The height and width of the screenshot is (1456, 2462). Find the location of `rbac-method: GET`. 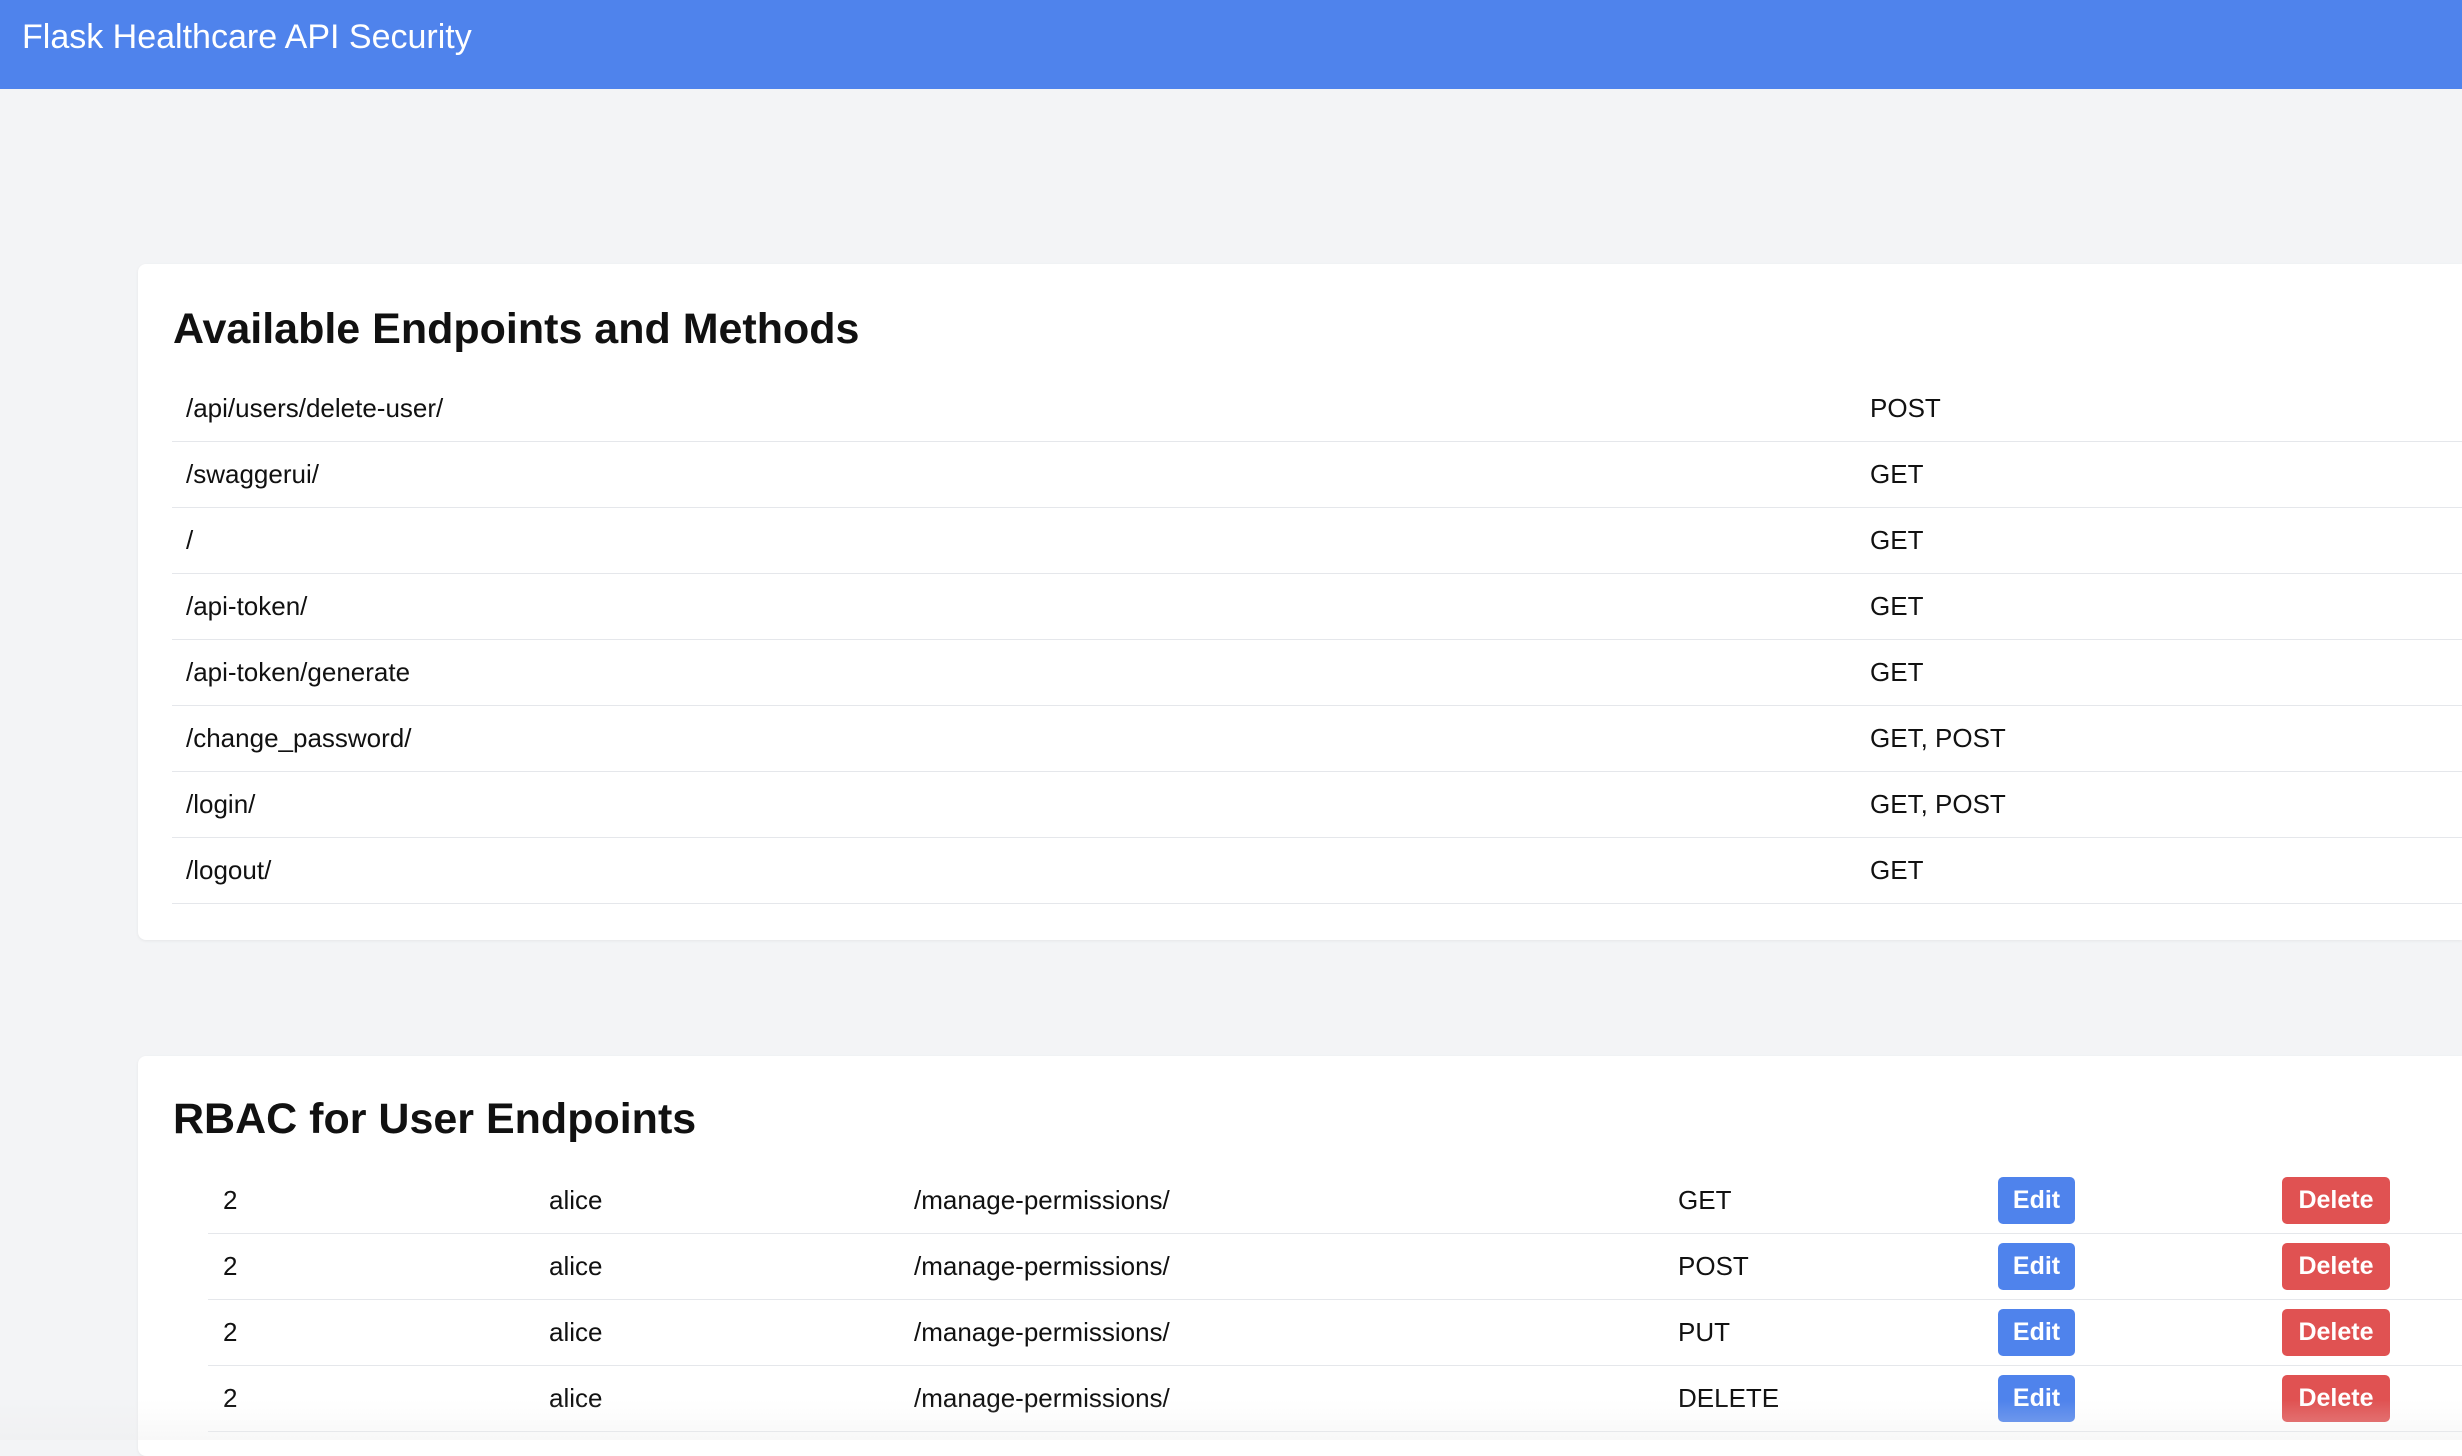

rbac-method: GET is located at coordinates (1705, 1200).